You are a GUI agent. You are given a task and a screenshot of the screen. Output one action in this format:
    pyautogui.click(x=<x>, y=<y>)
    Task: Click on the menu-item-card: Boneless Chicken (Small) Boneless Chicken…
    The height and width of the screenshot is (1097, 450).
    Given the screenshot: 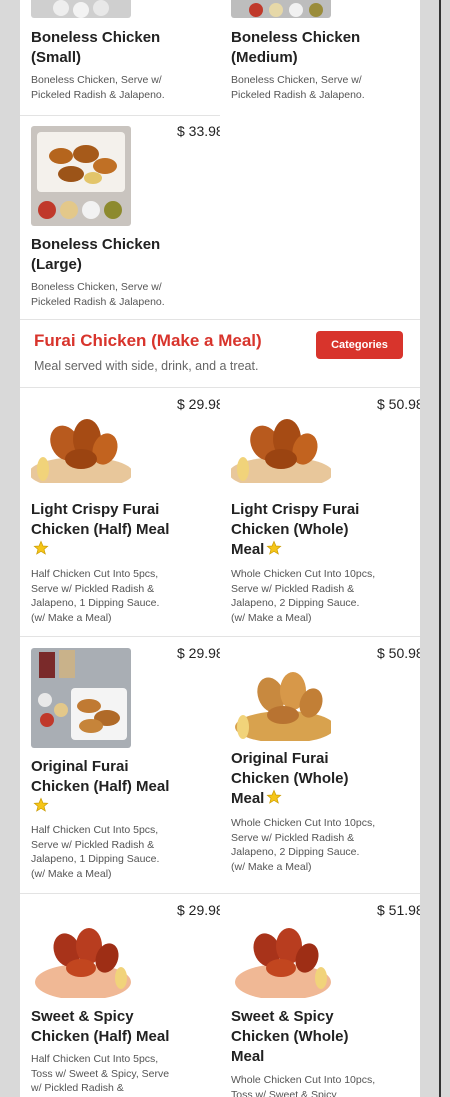 What is the action you would take?
    pyautogui.click(x=120, y=58)
    